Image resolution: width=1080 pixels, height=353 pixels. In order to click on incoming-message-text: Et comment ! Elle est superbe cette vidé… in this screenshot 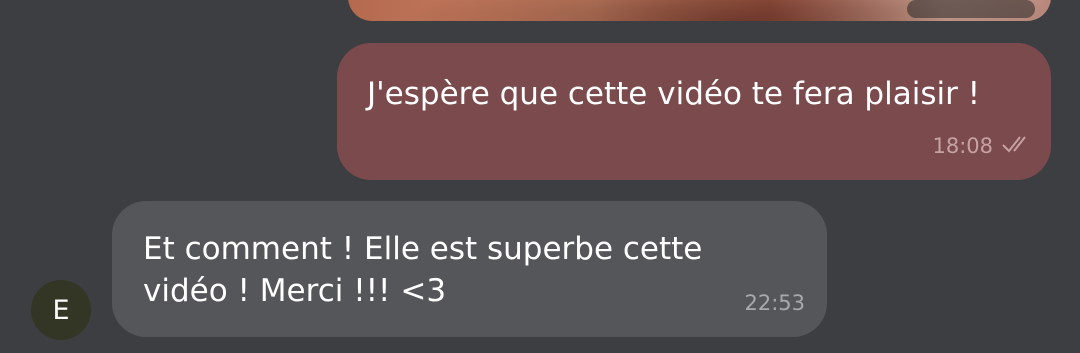, I will do `click(423, 270)`.